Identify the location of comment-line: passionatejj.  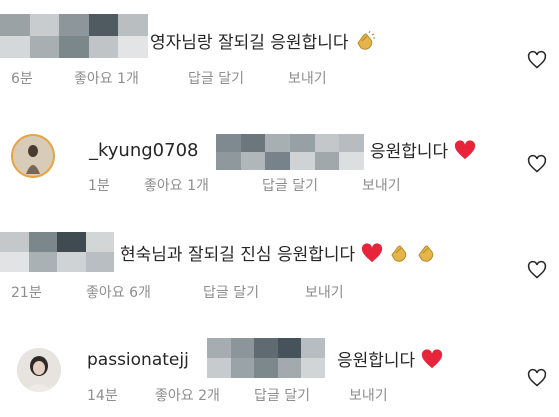
(138, 360).